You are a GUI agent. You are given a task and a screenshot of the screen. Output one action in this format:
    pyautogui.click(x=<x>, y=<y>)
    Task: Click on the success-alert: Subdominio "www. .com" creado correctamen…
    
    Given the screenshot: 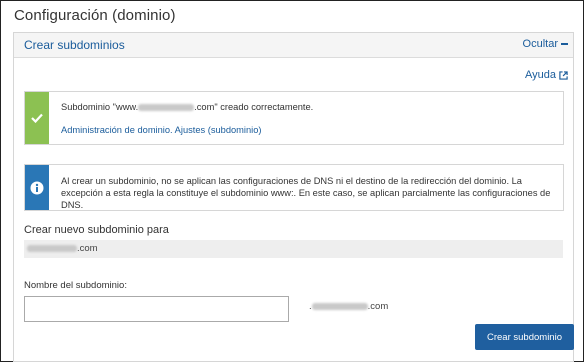 What is the action you would take?
    pyautogui.click(x=294, y=118)
    